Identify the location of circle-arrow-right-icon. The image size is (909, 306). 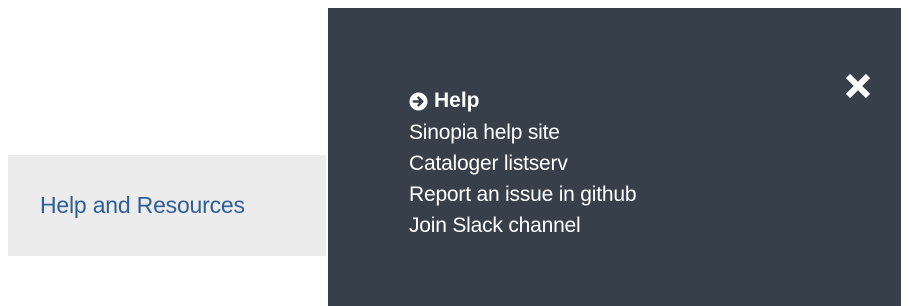
(418, 101).